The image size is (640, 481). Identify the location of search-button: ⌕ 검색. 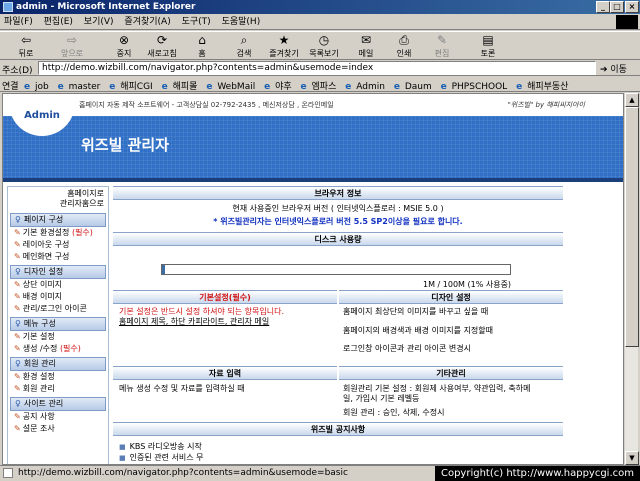
(244, 46).